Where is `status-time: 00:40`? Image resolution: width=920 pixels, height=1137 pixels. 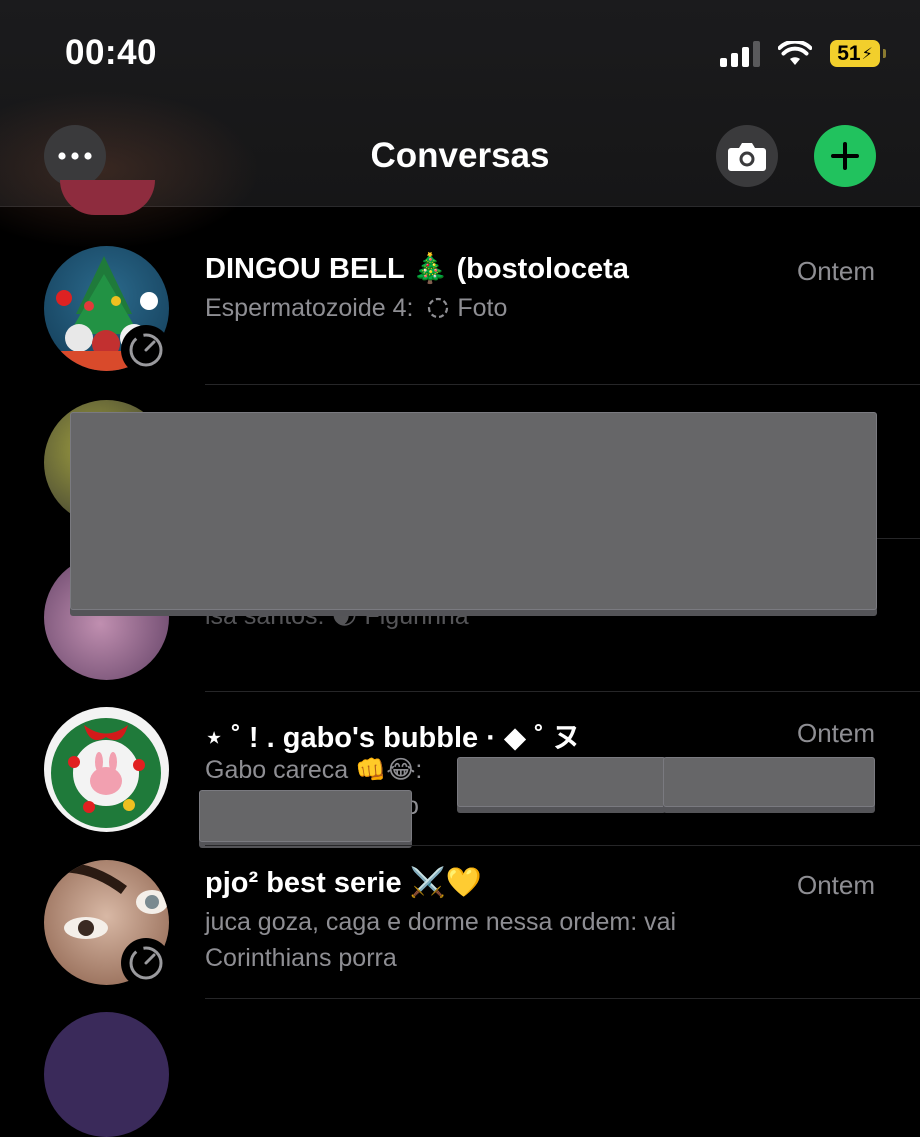 status-time: 00:40 is located at coordinates (111, 52).